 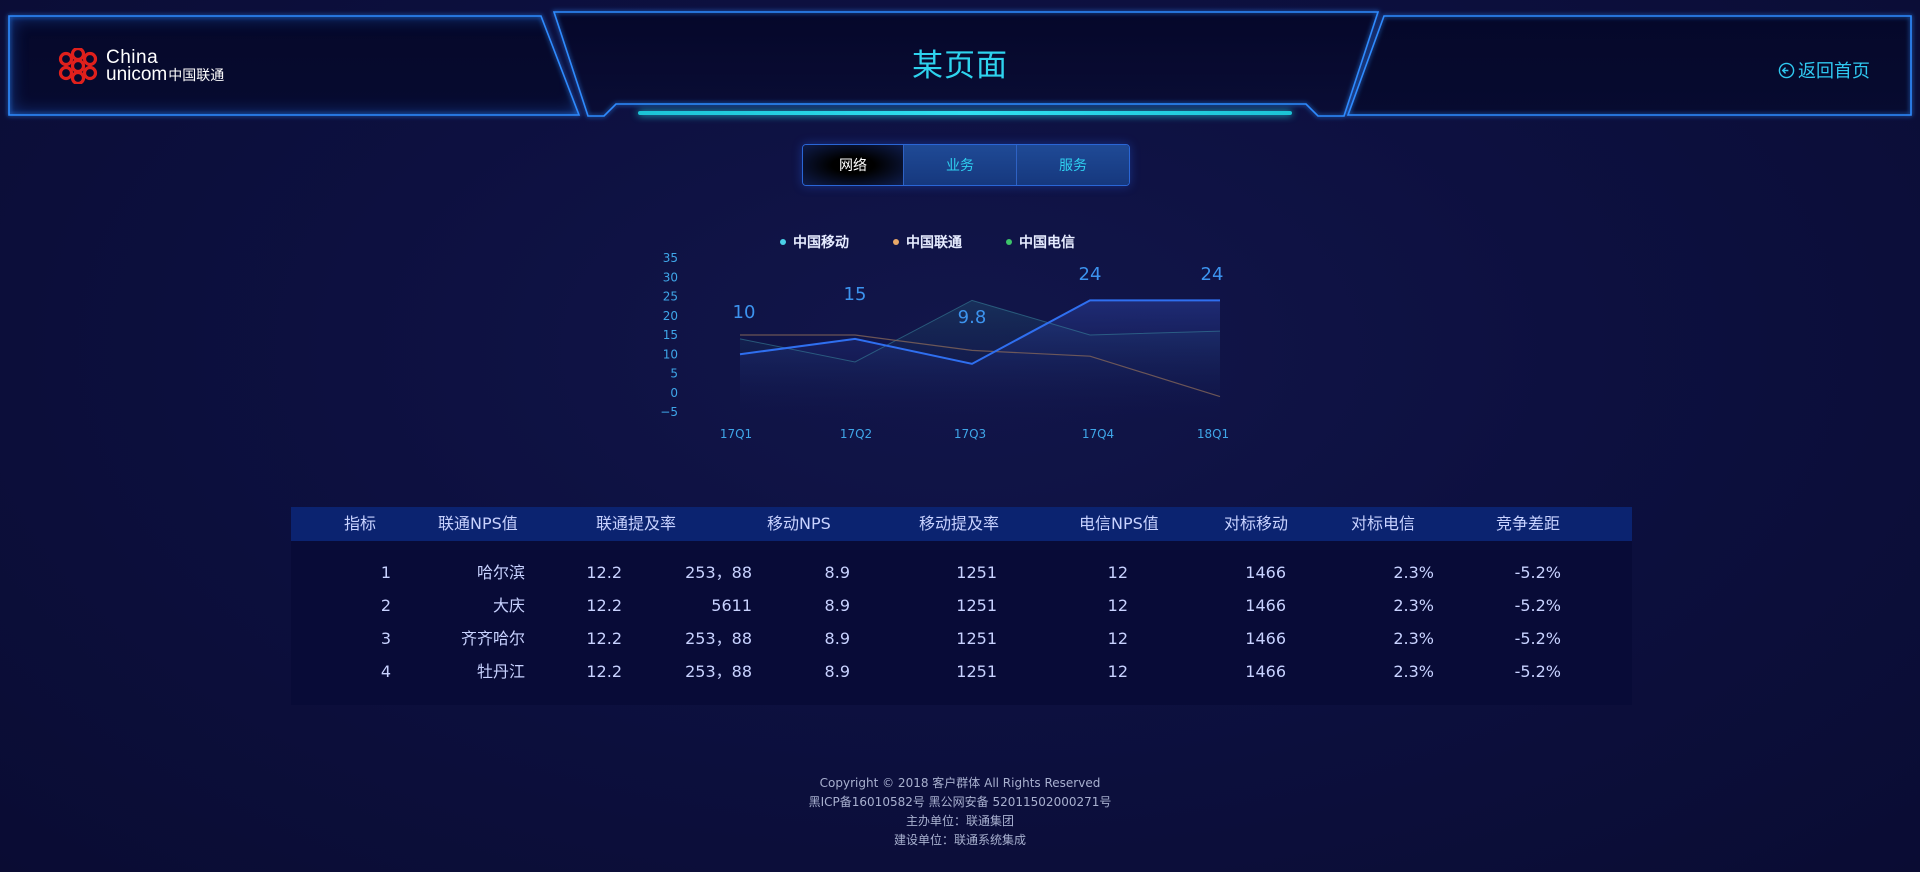 I want to click on table-header-cell: 移动NPS, so click(x=799, y=523).